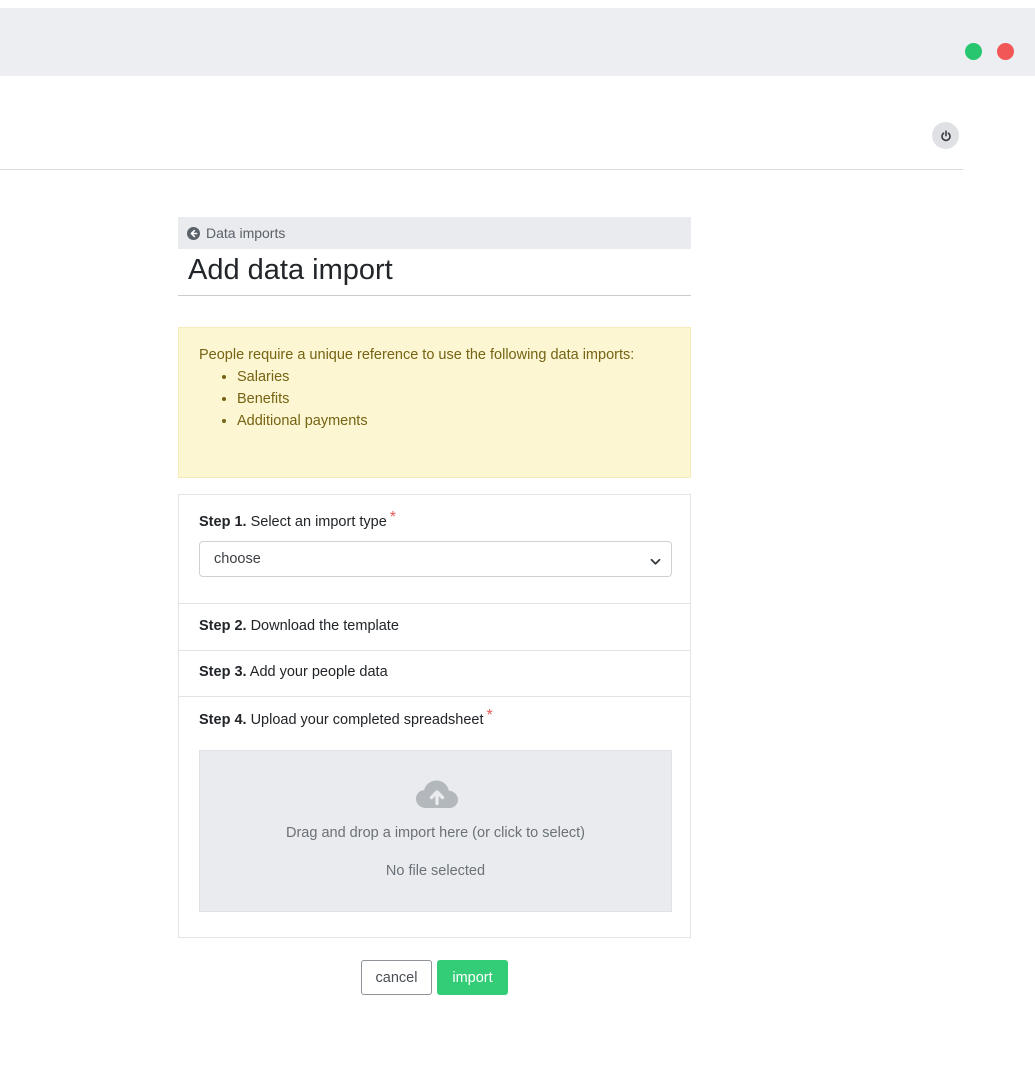  Describe the element at coordinates (434, 627) in the screenshot. I see `step-2: Step 2. Download the template` at that location.